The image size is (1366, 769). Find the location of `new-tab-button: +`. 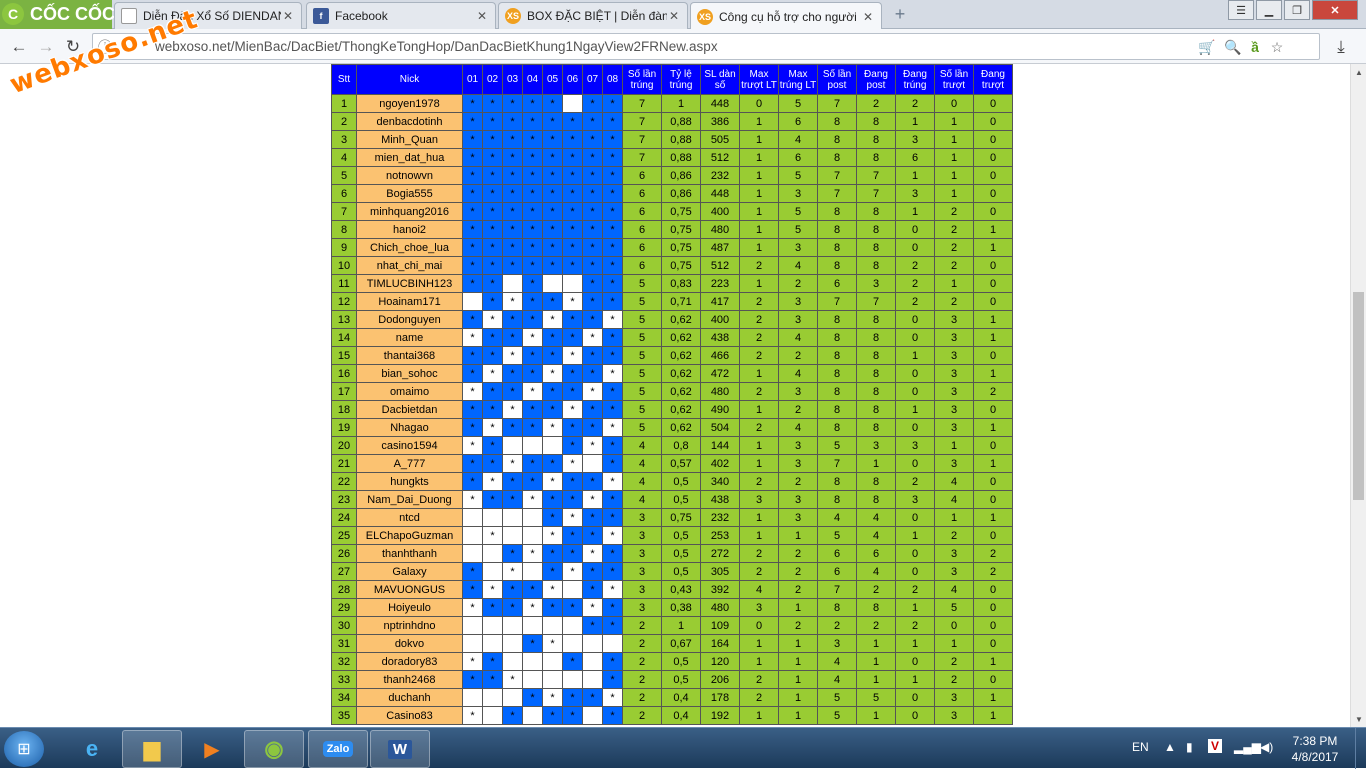

new-tab-button: + is located at coordinates (900, 14).